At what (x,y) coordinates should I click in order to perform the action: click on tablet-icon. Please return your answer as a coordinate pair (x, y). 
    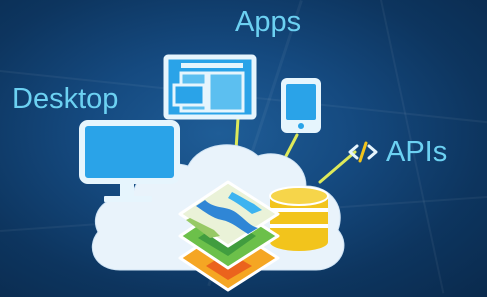
    Looking at the image, I should click on (301, 105).